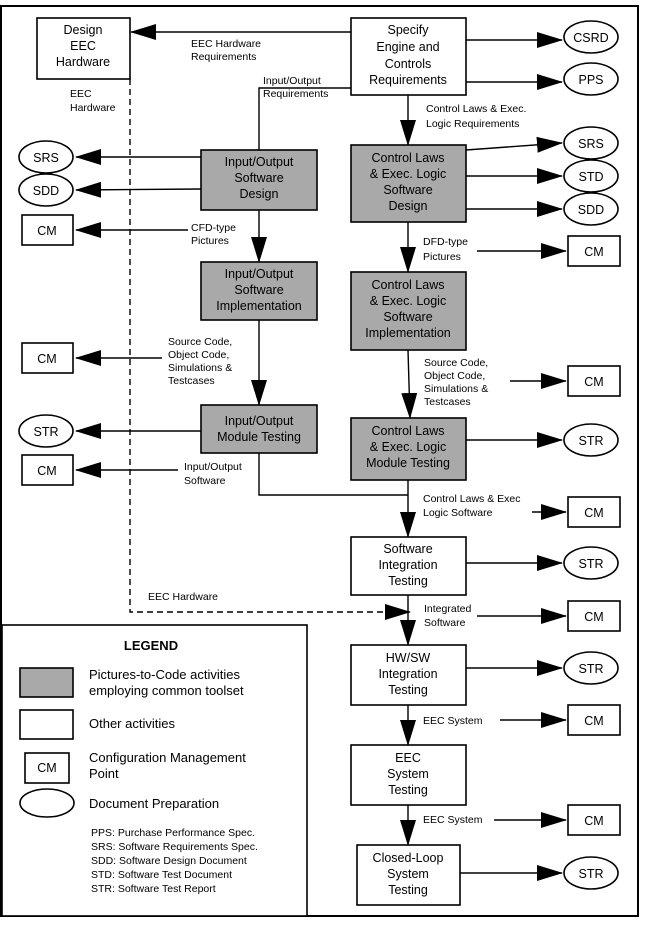 The height and width of the screenshot is (929, 645). I want to click on doc-srs-left: SRS, so click(46, 157).